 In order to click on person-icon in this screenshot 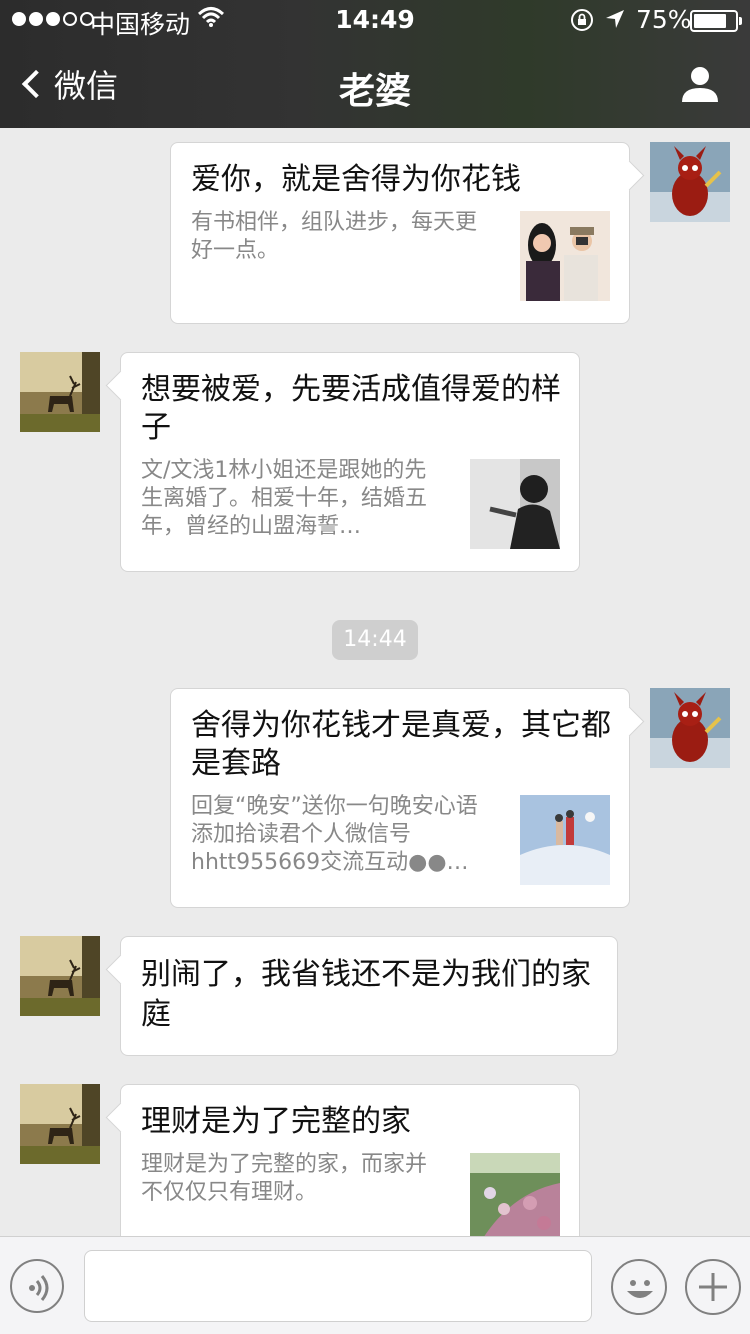, I will do `click(700, 84)`.